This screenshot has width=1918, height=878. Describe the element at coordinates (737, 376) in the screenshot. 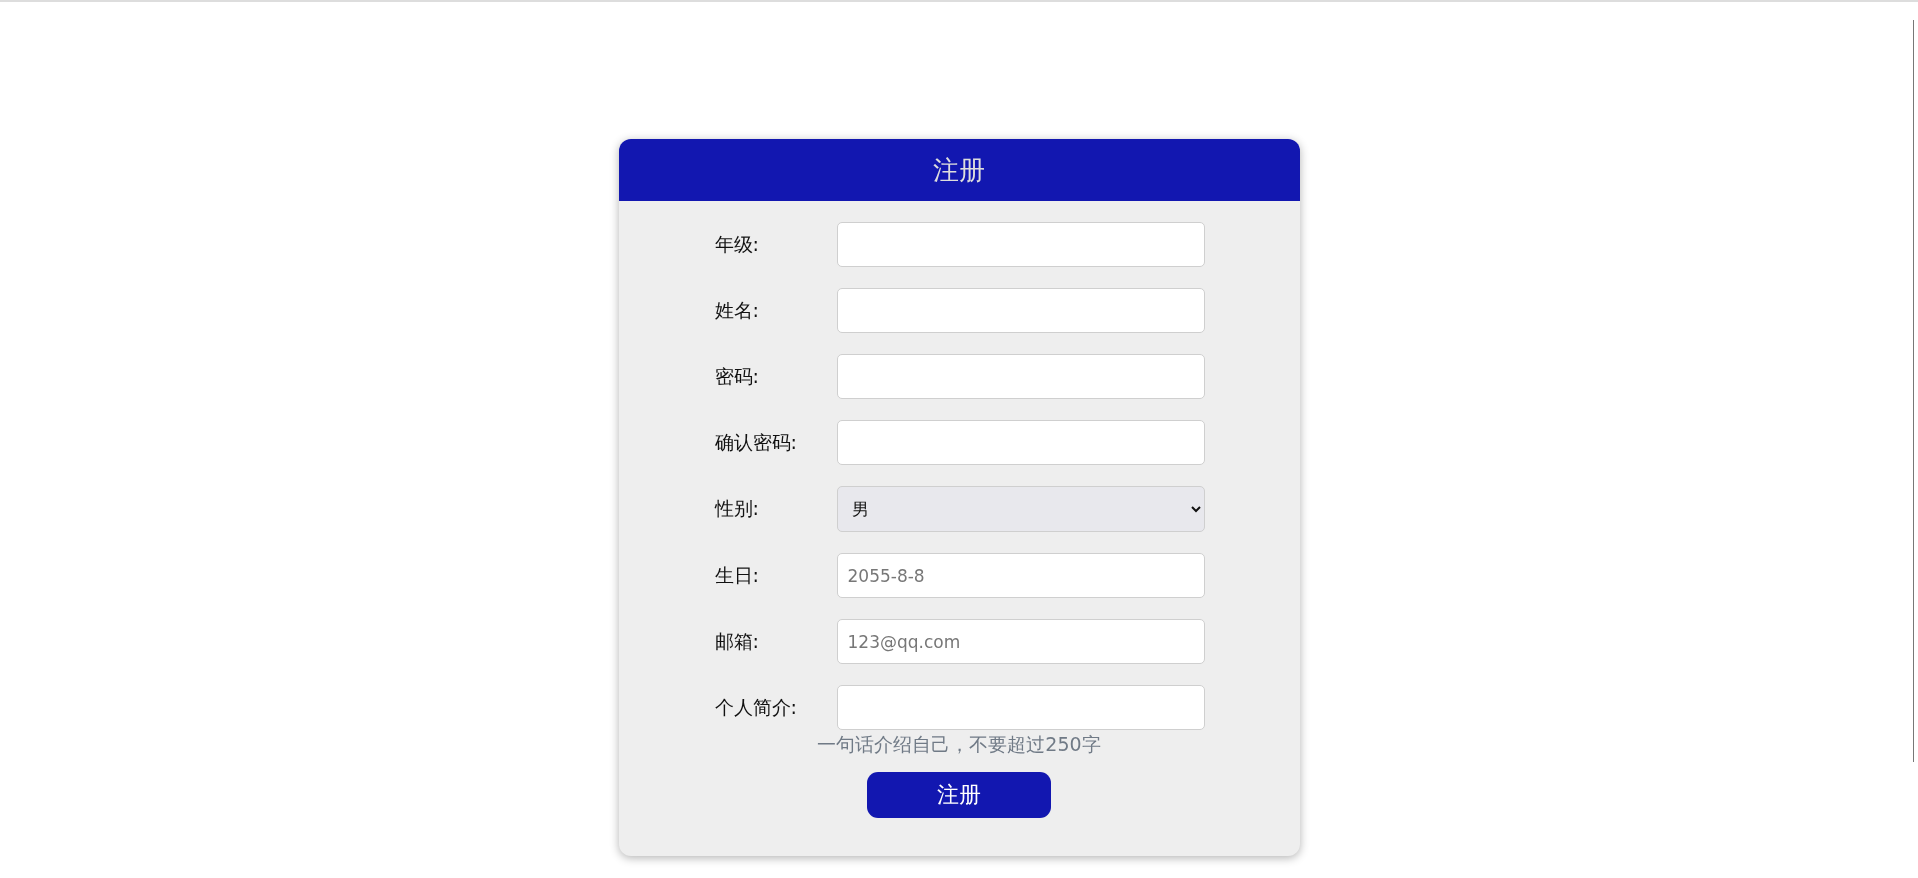

I see `field-label: 密码:` at that location.